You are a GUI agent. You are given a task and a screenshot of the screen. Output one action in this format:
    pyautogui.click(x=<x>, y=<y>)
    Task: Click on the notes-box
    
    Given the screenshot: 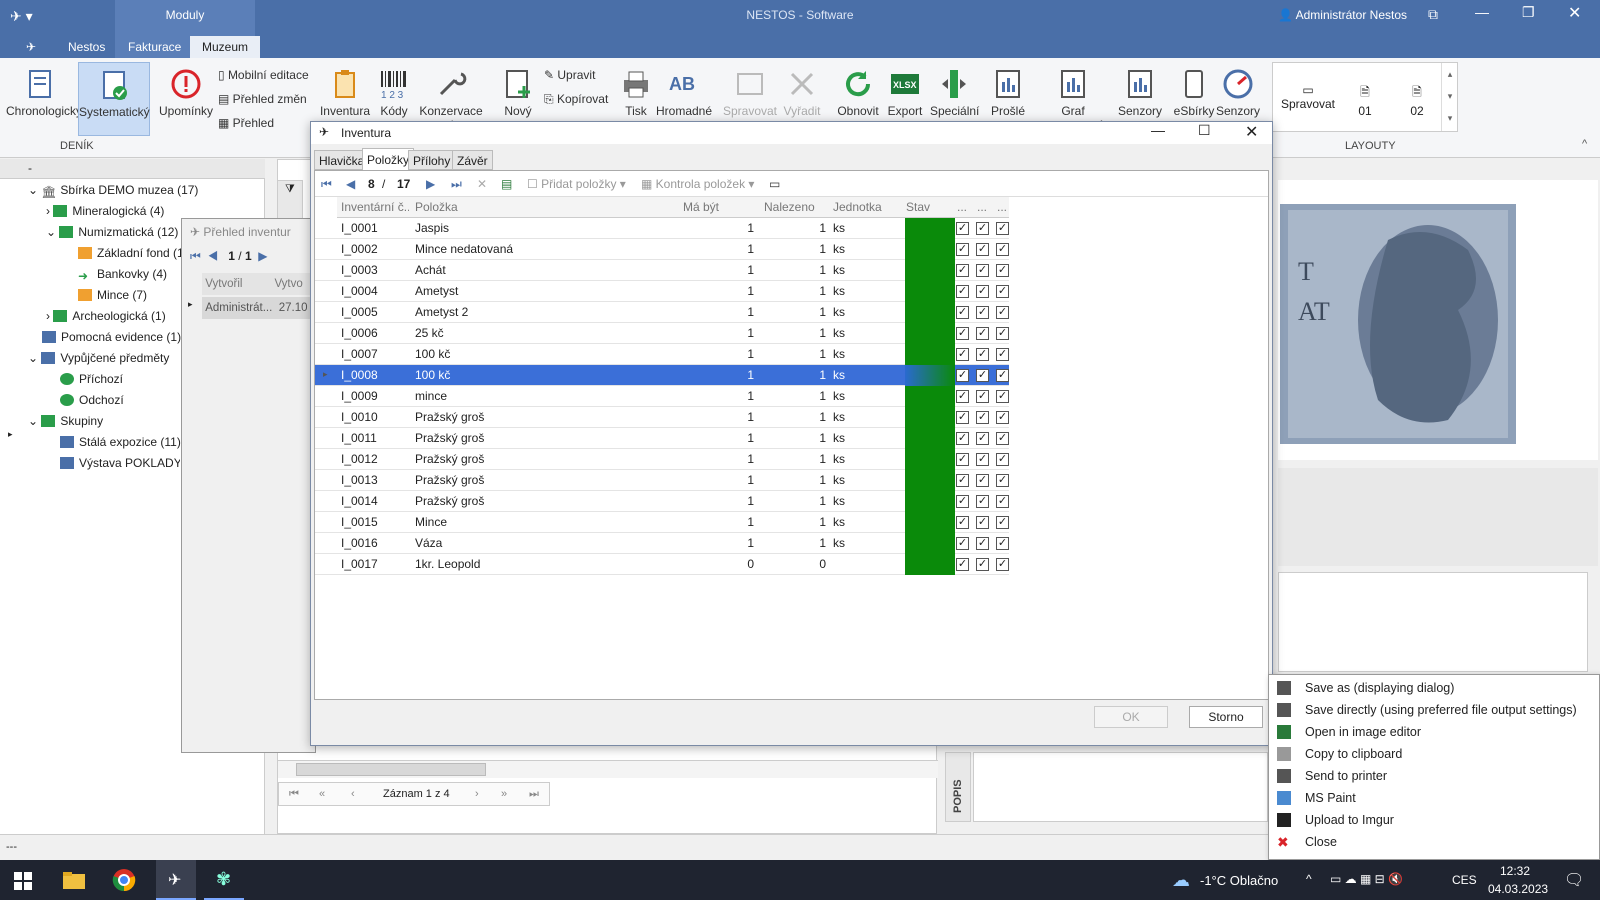 What is the action you would take?
    pyautogui.click(x=1433, y=622)
    